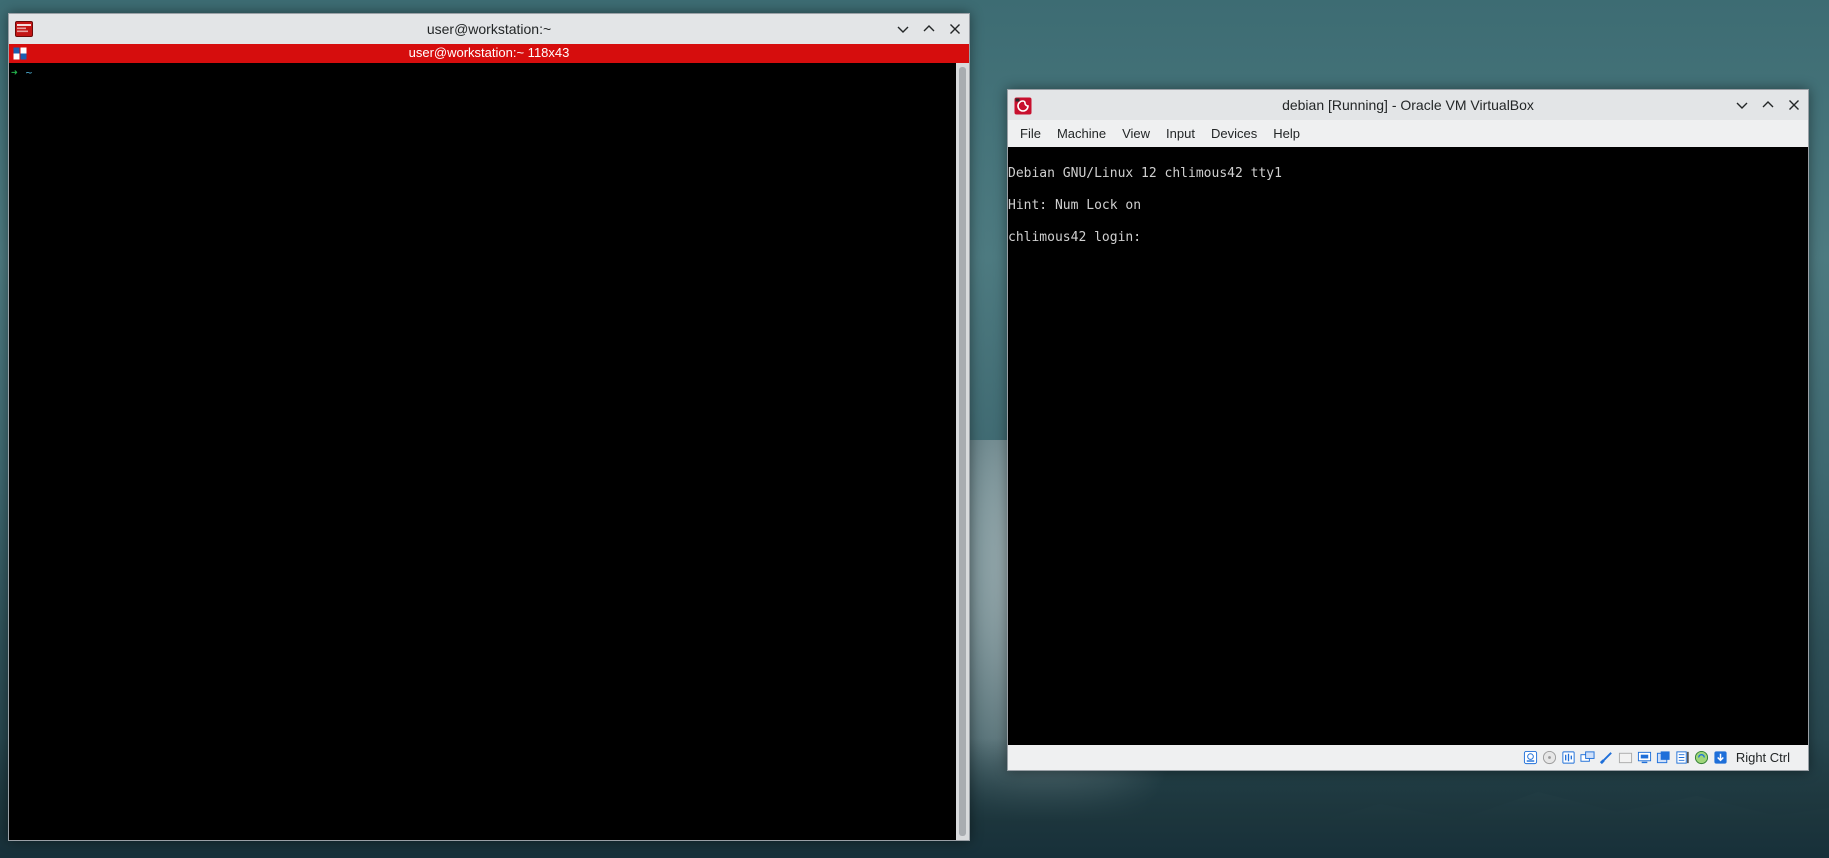 The height and width of the screenshot is (858, 1829). Describe the element at coordinates (1136, 133) in the screenshot. I see `menu-view: View` at that location.